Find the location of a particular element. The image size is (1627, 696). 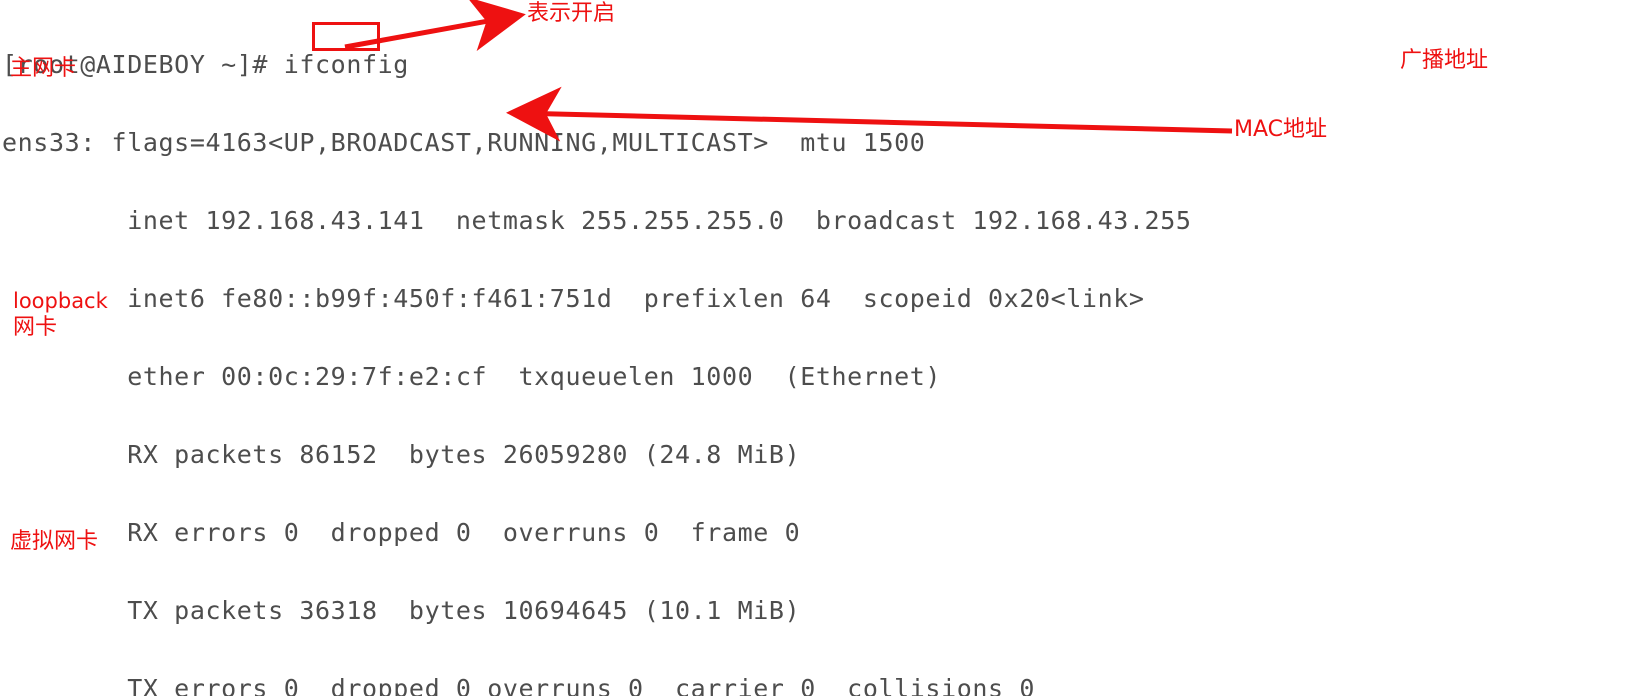

annotation-broadcast-address: 广播地址 is located at coordinates (1444, 60).